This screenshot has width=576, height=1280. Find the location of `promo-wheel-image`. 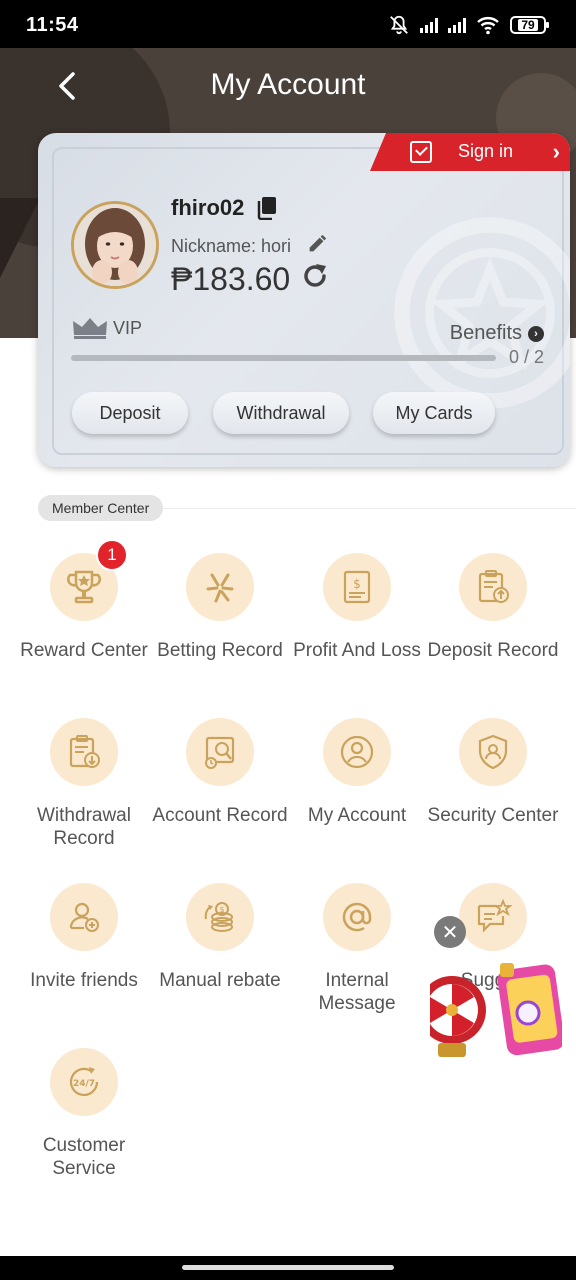

promo-wheel-image is located at coordinates (496, 1010).